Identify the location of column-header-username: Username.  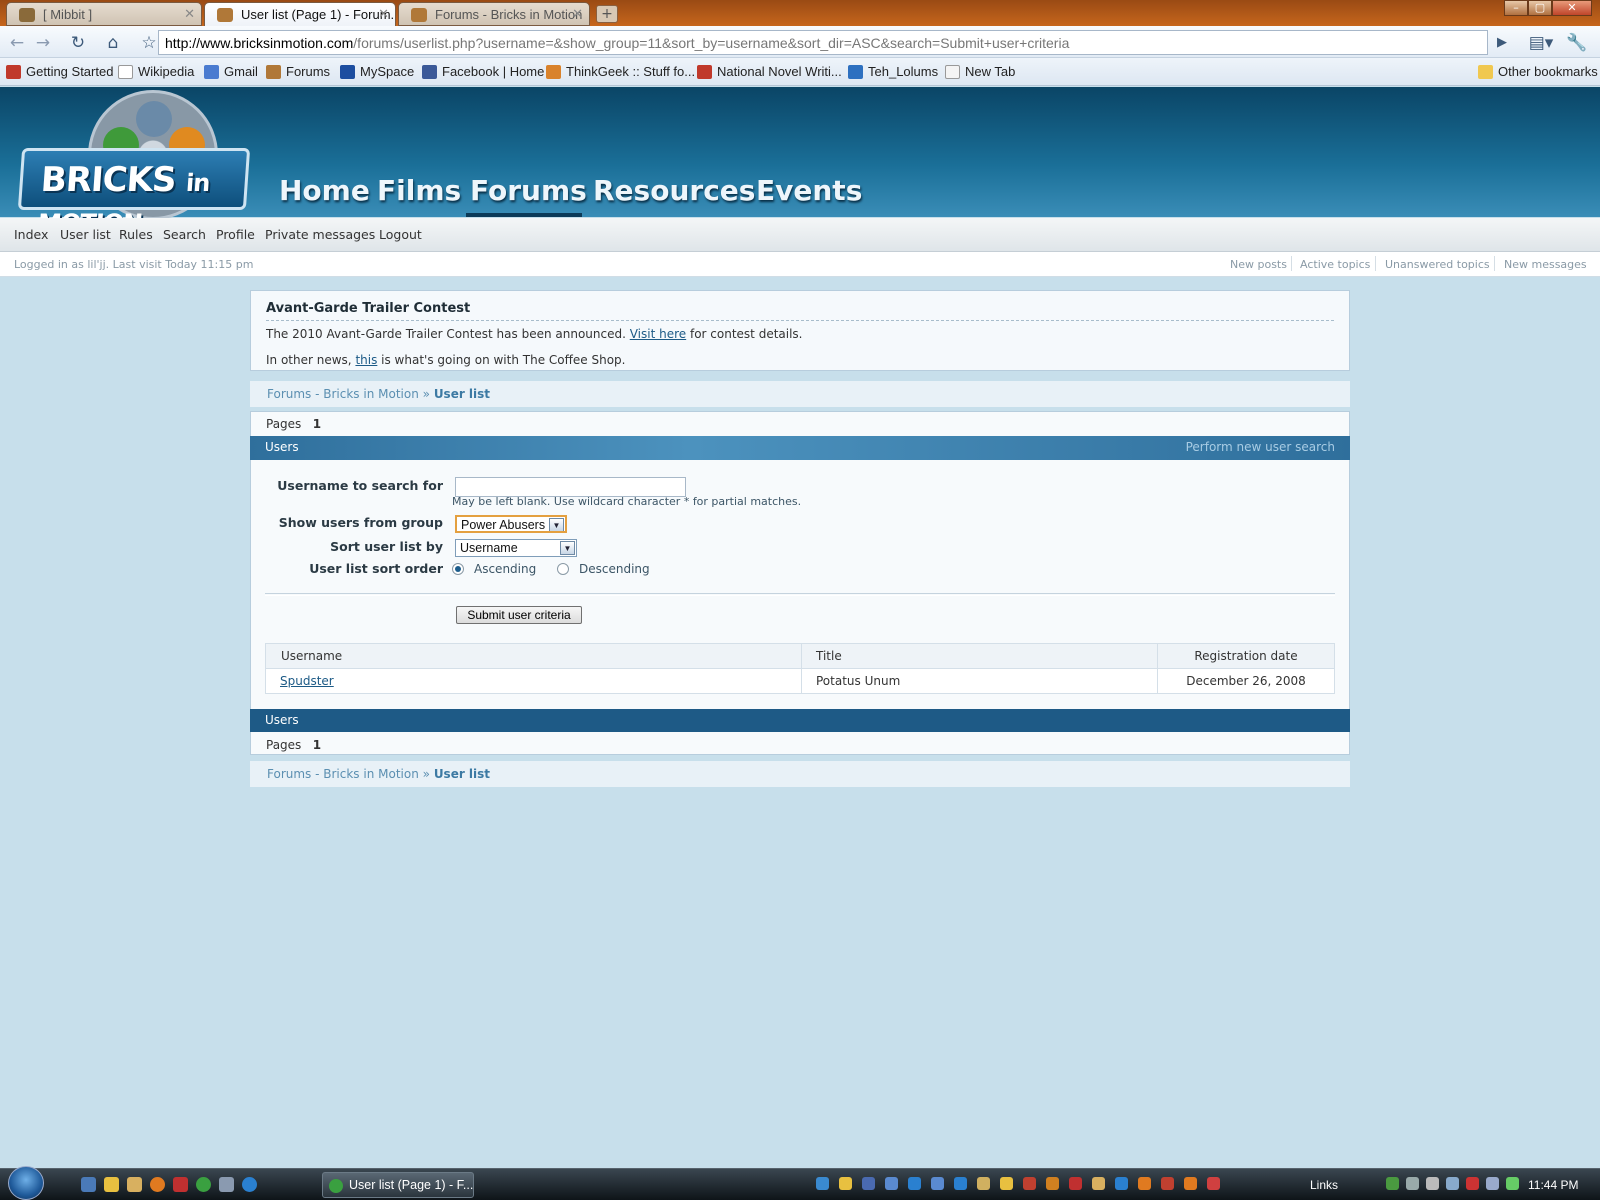
(533, 656).